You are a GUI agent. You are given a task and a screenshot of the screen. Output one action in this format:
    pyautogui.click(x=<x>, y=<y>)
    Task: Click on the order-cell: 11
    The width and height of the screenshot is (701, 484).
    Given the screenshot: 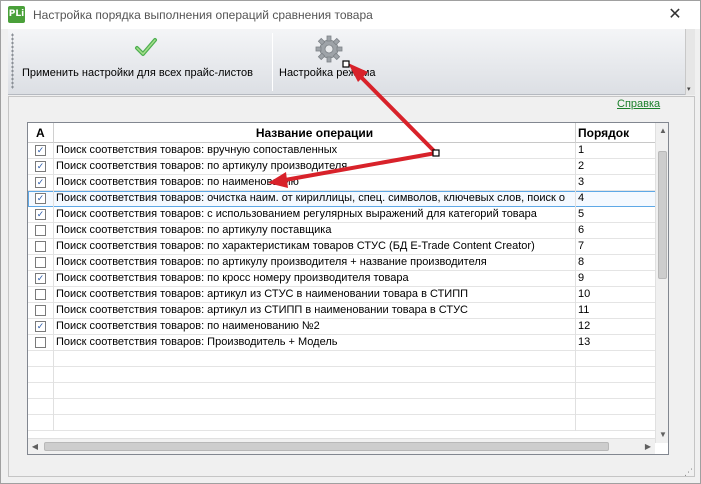 What is the action you would take?
    pyautogui.click(x=616, y=311)
    